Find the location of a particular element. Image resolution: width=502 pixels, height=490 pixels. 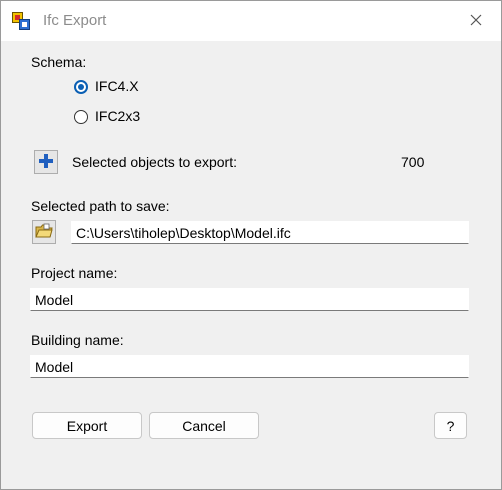

folder-icon is located at coordinates (44, 232).